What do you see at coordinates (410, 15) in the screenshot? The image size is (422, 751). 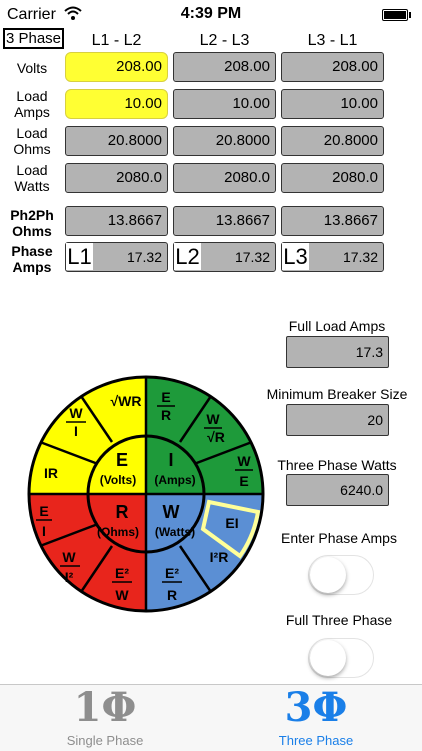 I see `battery-tip` at bounding box center [410, 15].